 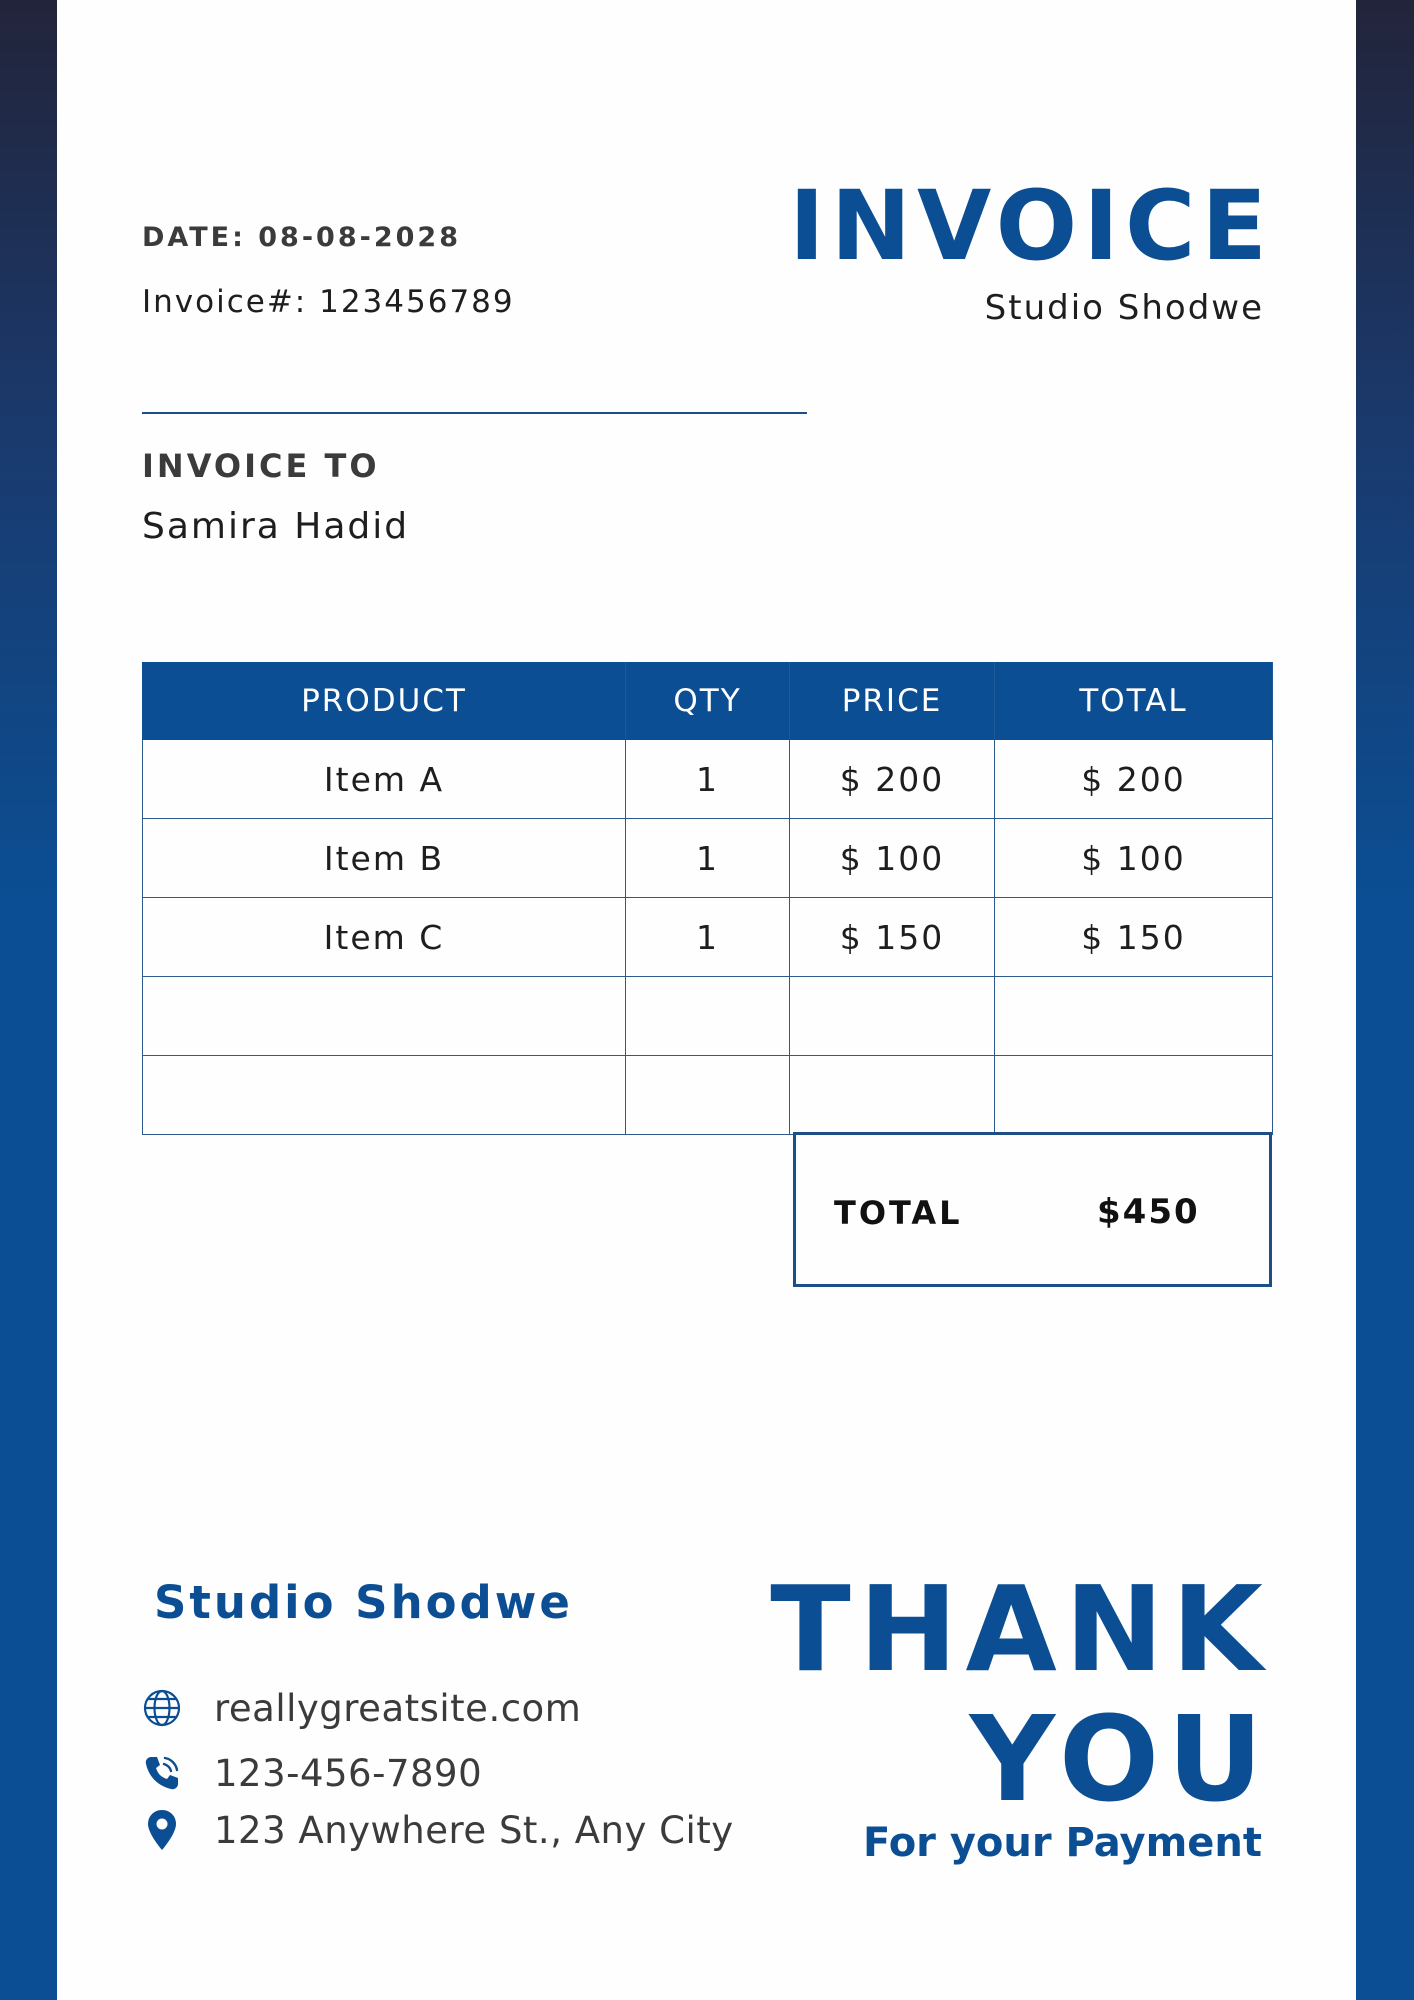 What do you see at coordinates (1124, 308) in the screenshot?
I see `header-company-name: Studio Shodwe` at bounding box center [1124, 308].